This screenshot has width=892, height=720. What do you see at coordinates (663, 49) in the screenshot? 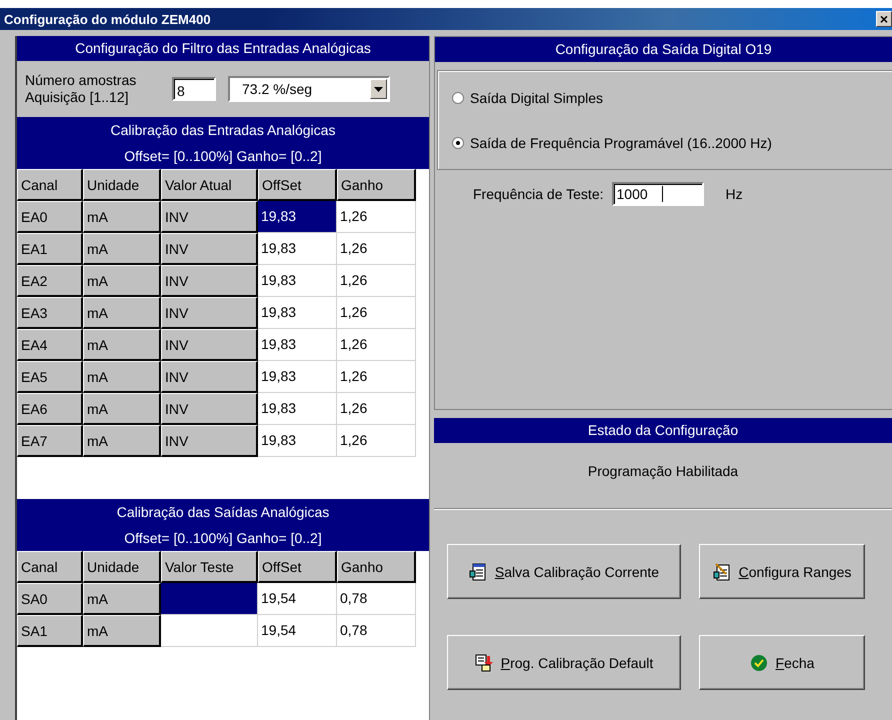
I see `section-header: Configuração da Saída Digital O19` at bounding box center [663, 49].